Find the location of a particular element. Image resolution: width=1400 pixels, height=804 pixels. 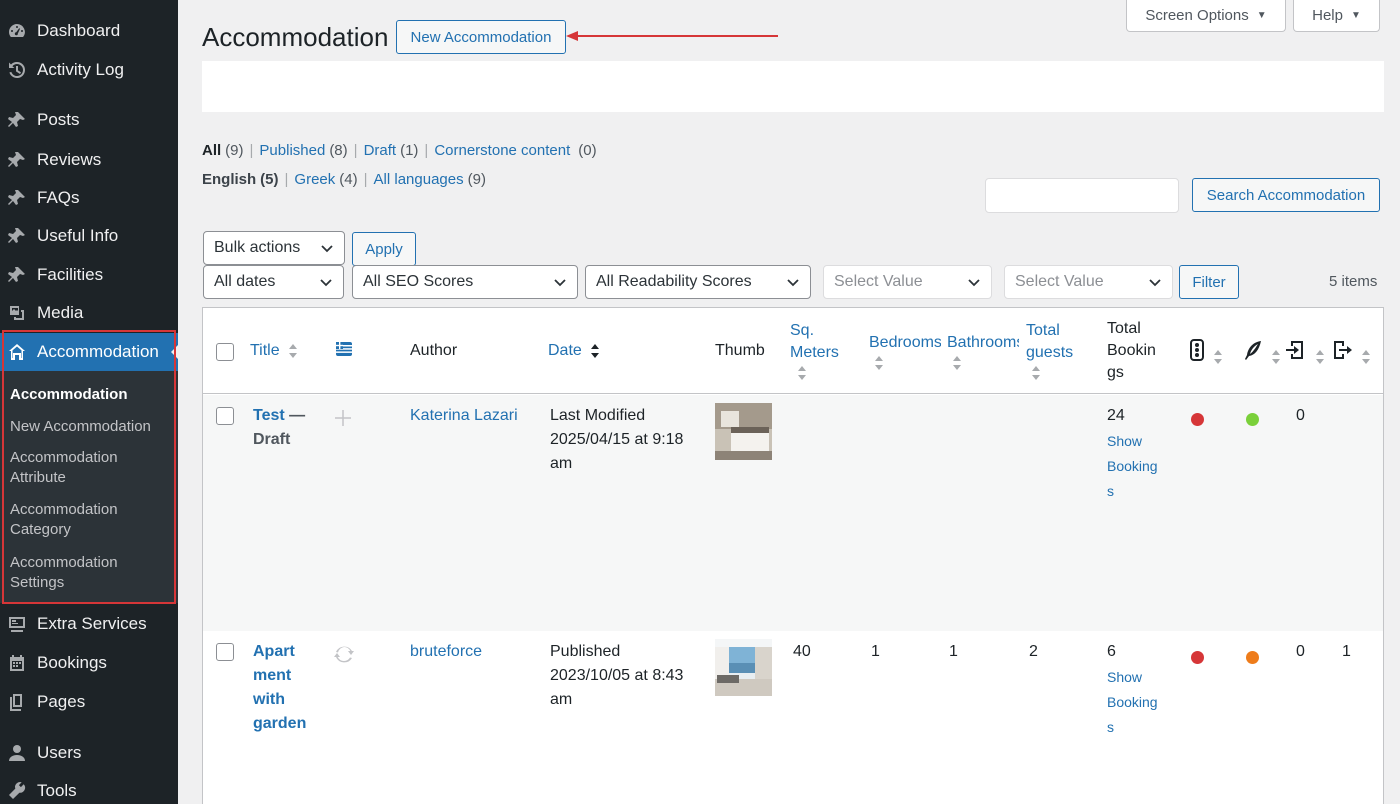

help-label: Help is located at coordinates (1327, 15).